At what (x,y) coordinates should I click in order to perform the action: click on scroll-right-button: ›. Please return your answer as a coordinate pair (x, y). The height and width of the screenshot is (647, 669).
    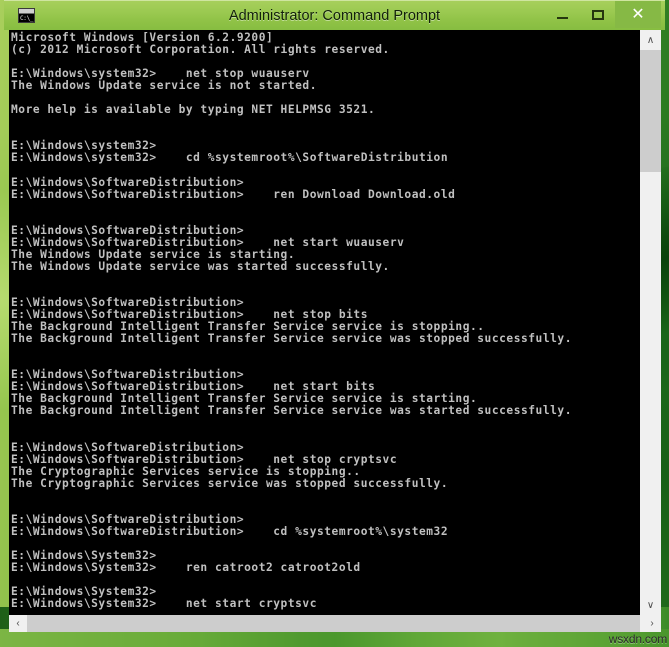
    Looking at the image, I should click on (652, 623).